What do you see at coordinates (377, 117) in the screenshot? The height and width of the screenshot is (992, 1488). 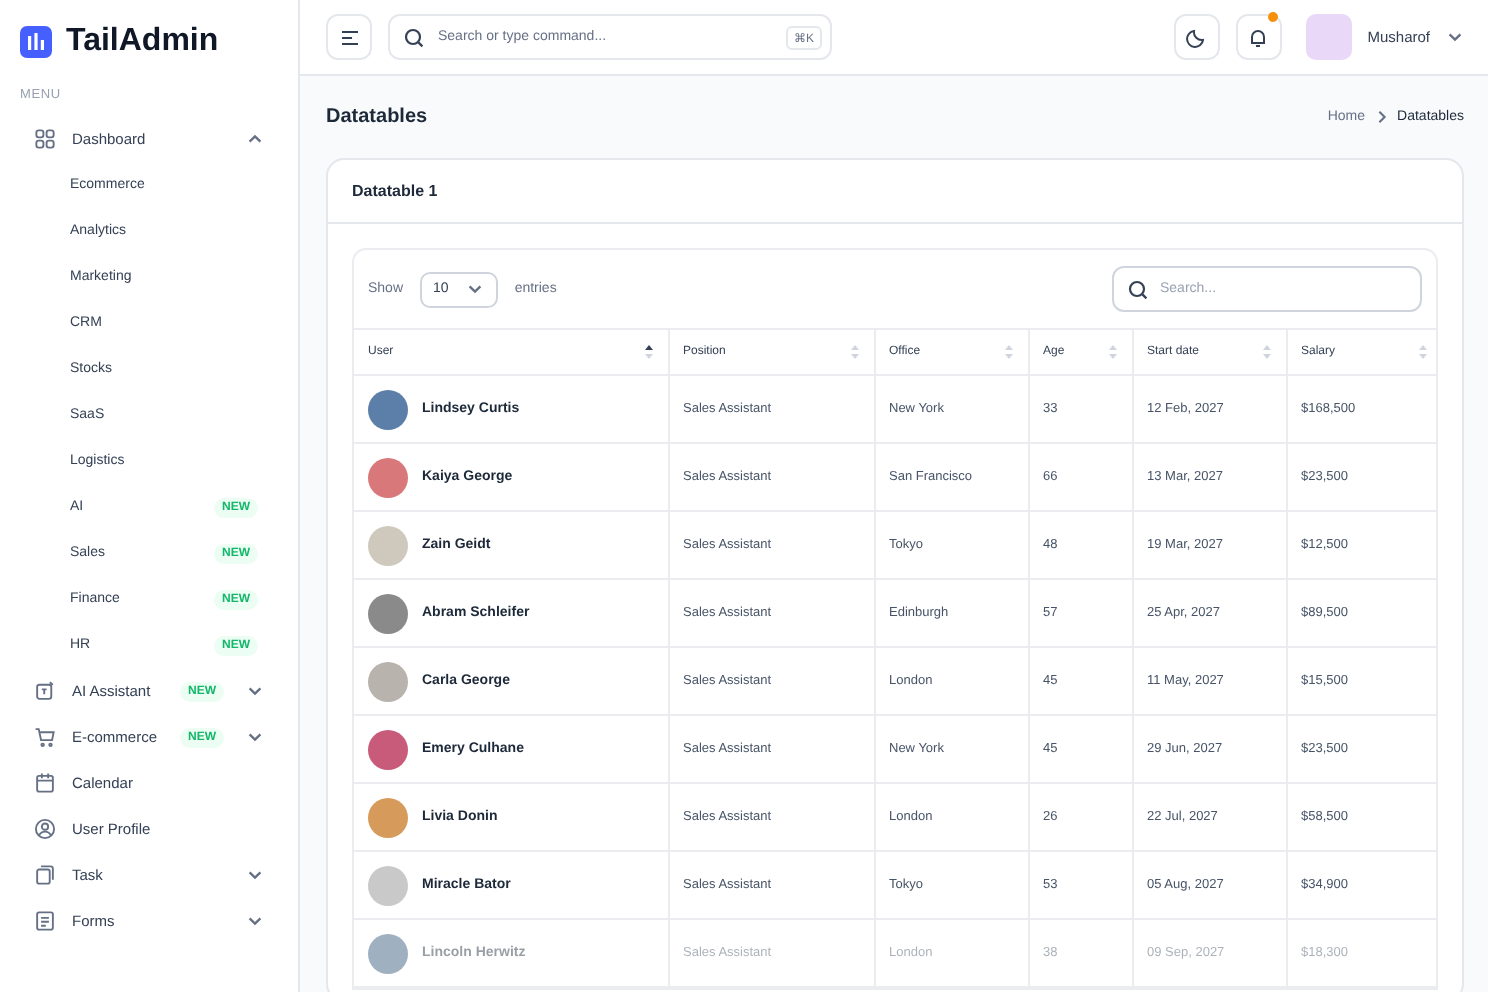 I see `page-title: Datatables` at bounding box center [377, 117].